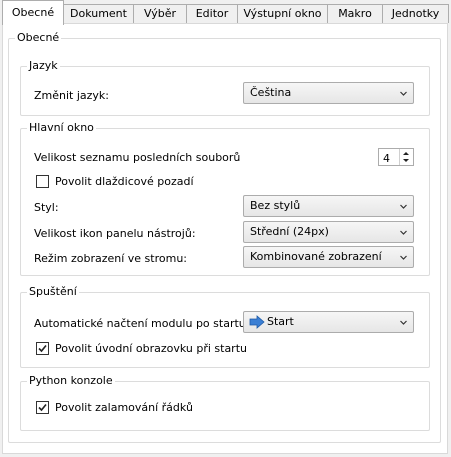  What do you see at coordinates (71, 381) in the screenshot?
I see `group-python-konzole-title: Python konzole` at bounding box center [71, 381].